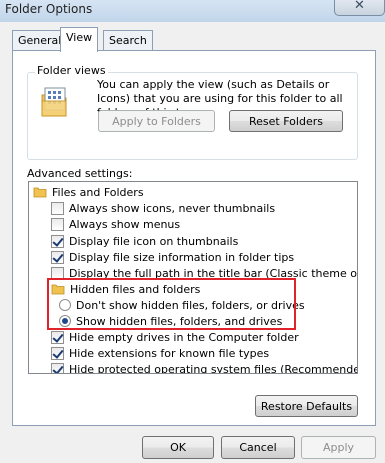 This screenshot has width=385, height=463. I want to click on option-label: Hide extensions for known file types, so click(169, 353).